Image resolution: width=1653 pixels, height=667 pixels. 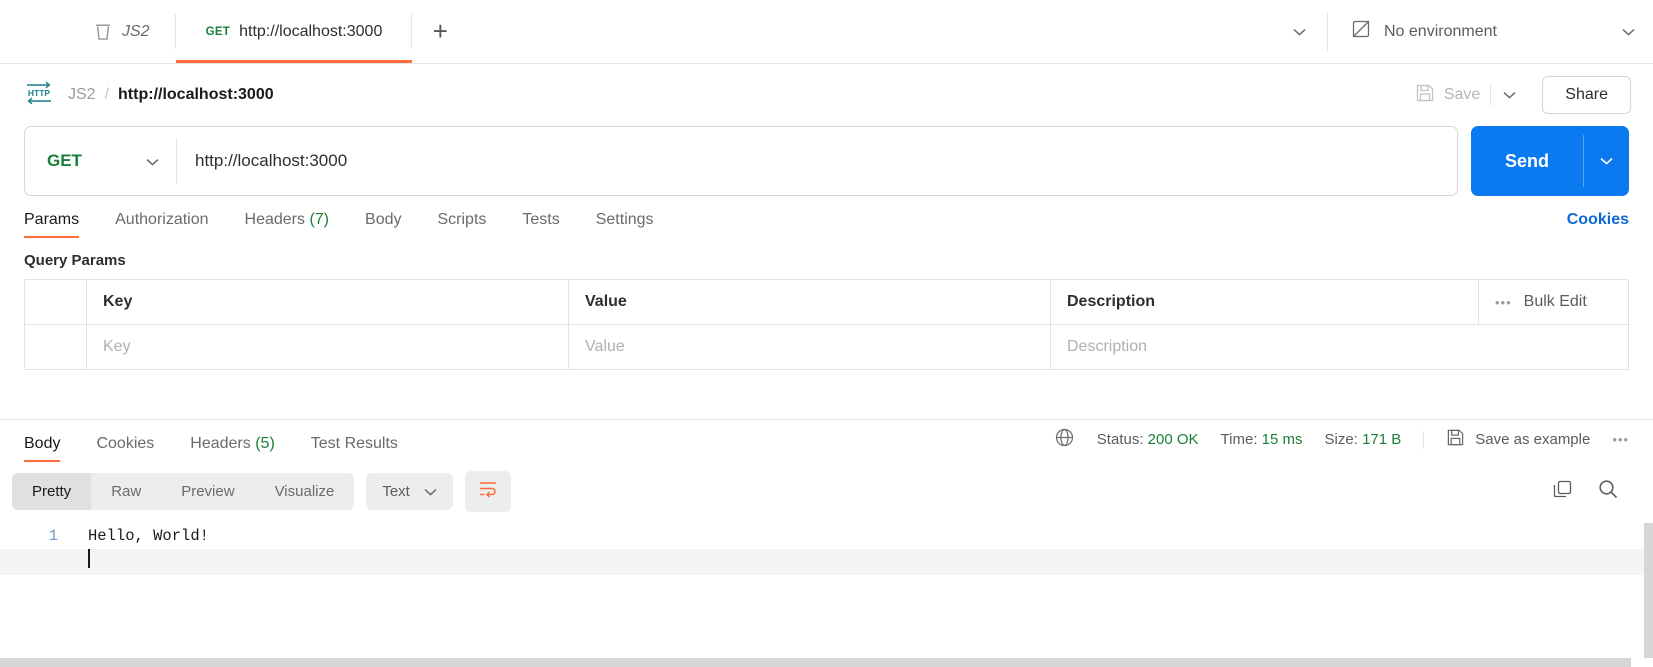 What do you see at coordinates (305, 491) in the screenshot?
I see `view-mode-visualize: Visualize` at bounding box center [305, 491].